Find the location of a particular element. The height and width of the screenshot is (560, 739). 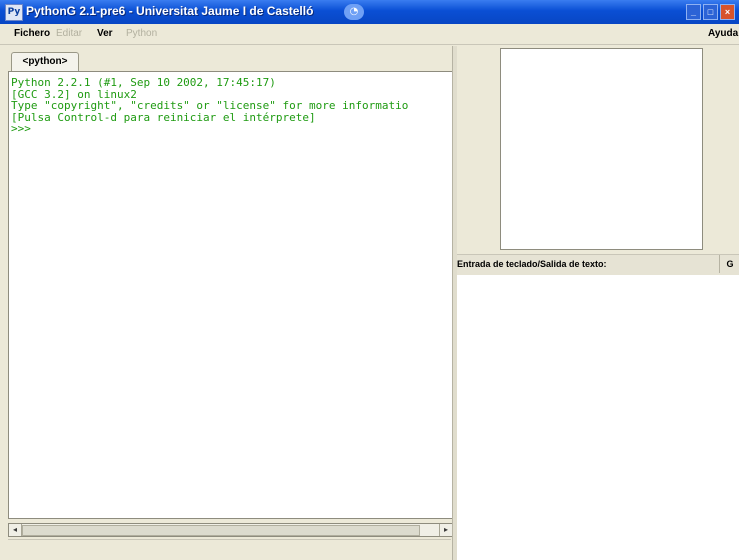

menu-bar: Fichero Editar Ver Python Ayuda is located at coordinates (369, 34).